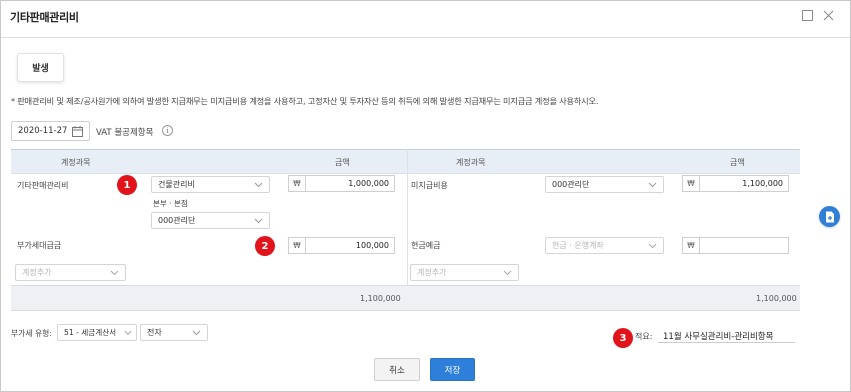 The width and height of the screenshot is (851, 392). I want to click on right-row1-amount-field: ₩ 1,100,000, so click(735, 183).